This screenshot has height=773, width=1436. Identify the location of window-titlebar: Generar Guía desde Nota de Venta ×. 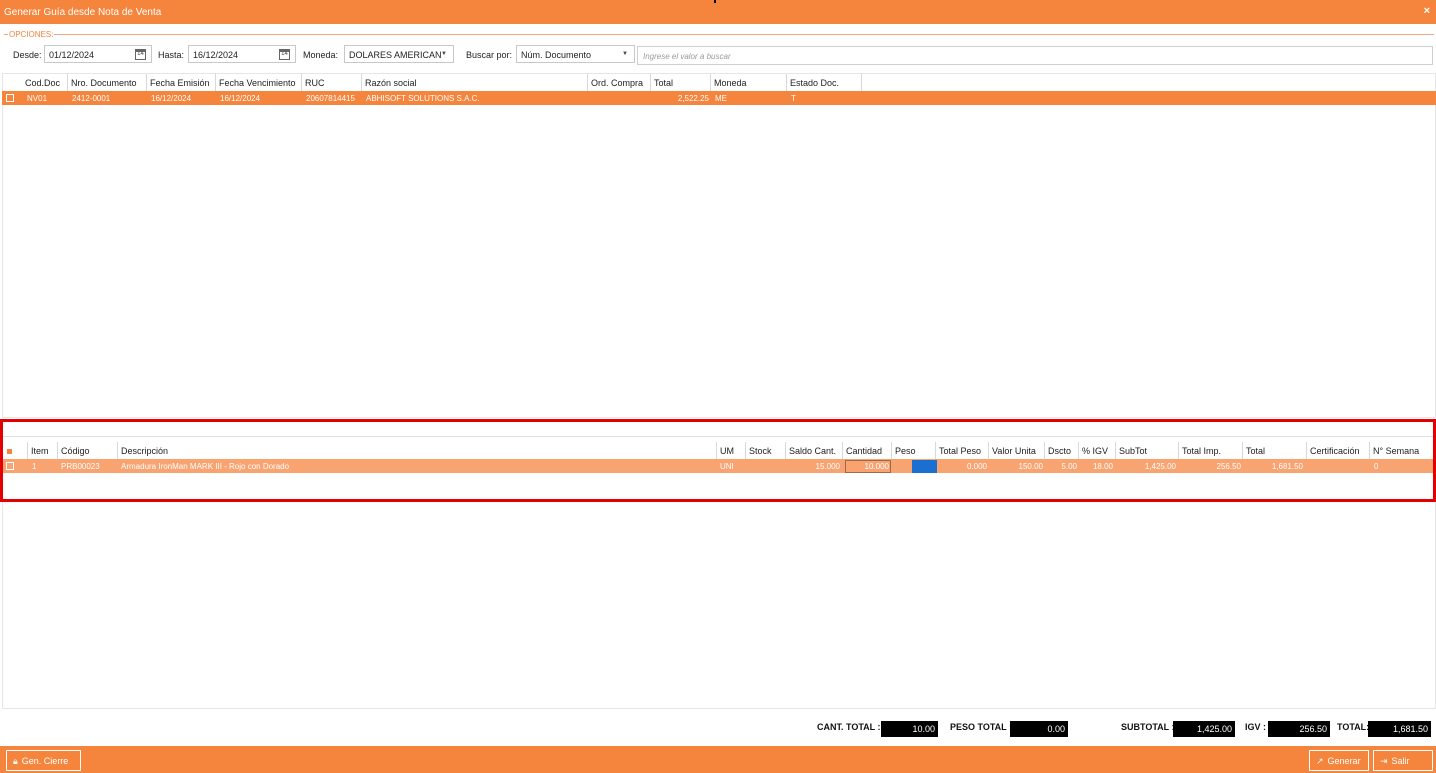
(718, 12).